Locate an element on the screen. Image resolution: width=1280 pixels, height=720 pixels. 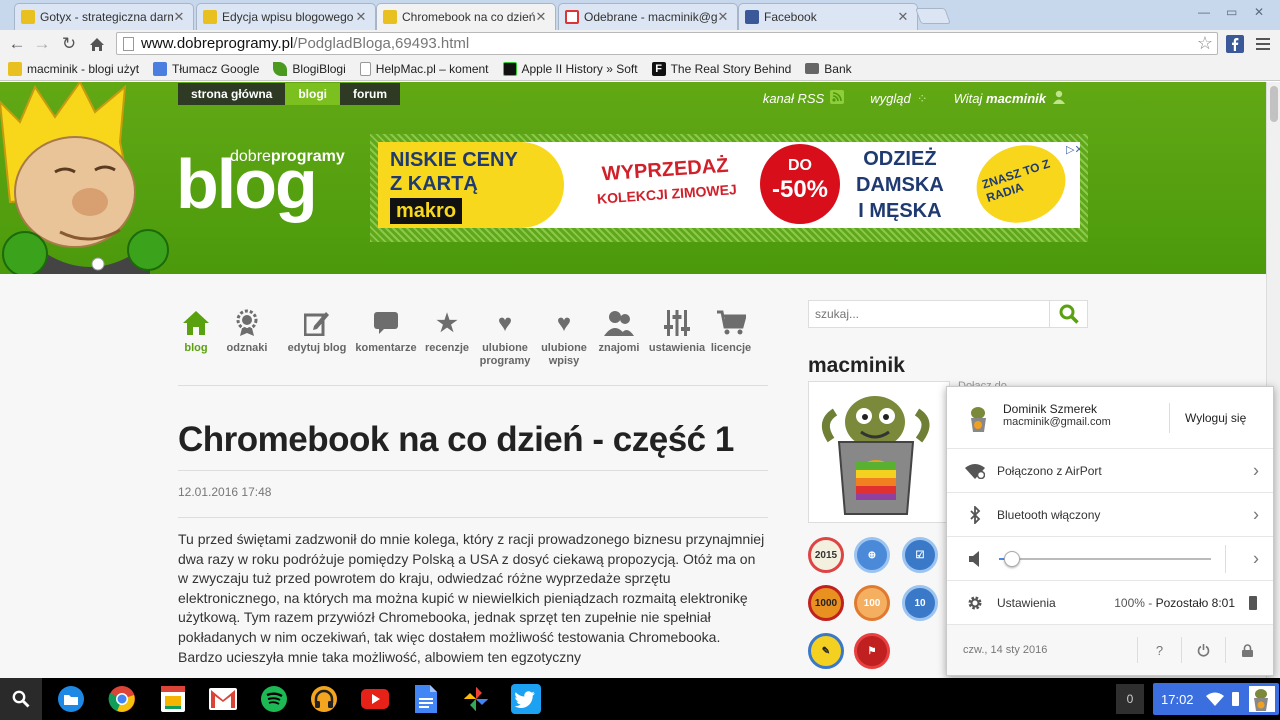
close-window-icon: ✕ is located at coordinates (1259, 12).